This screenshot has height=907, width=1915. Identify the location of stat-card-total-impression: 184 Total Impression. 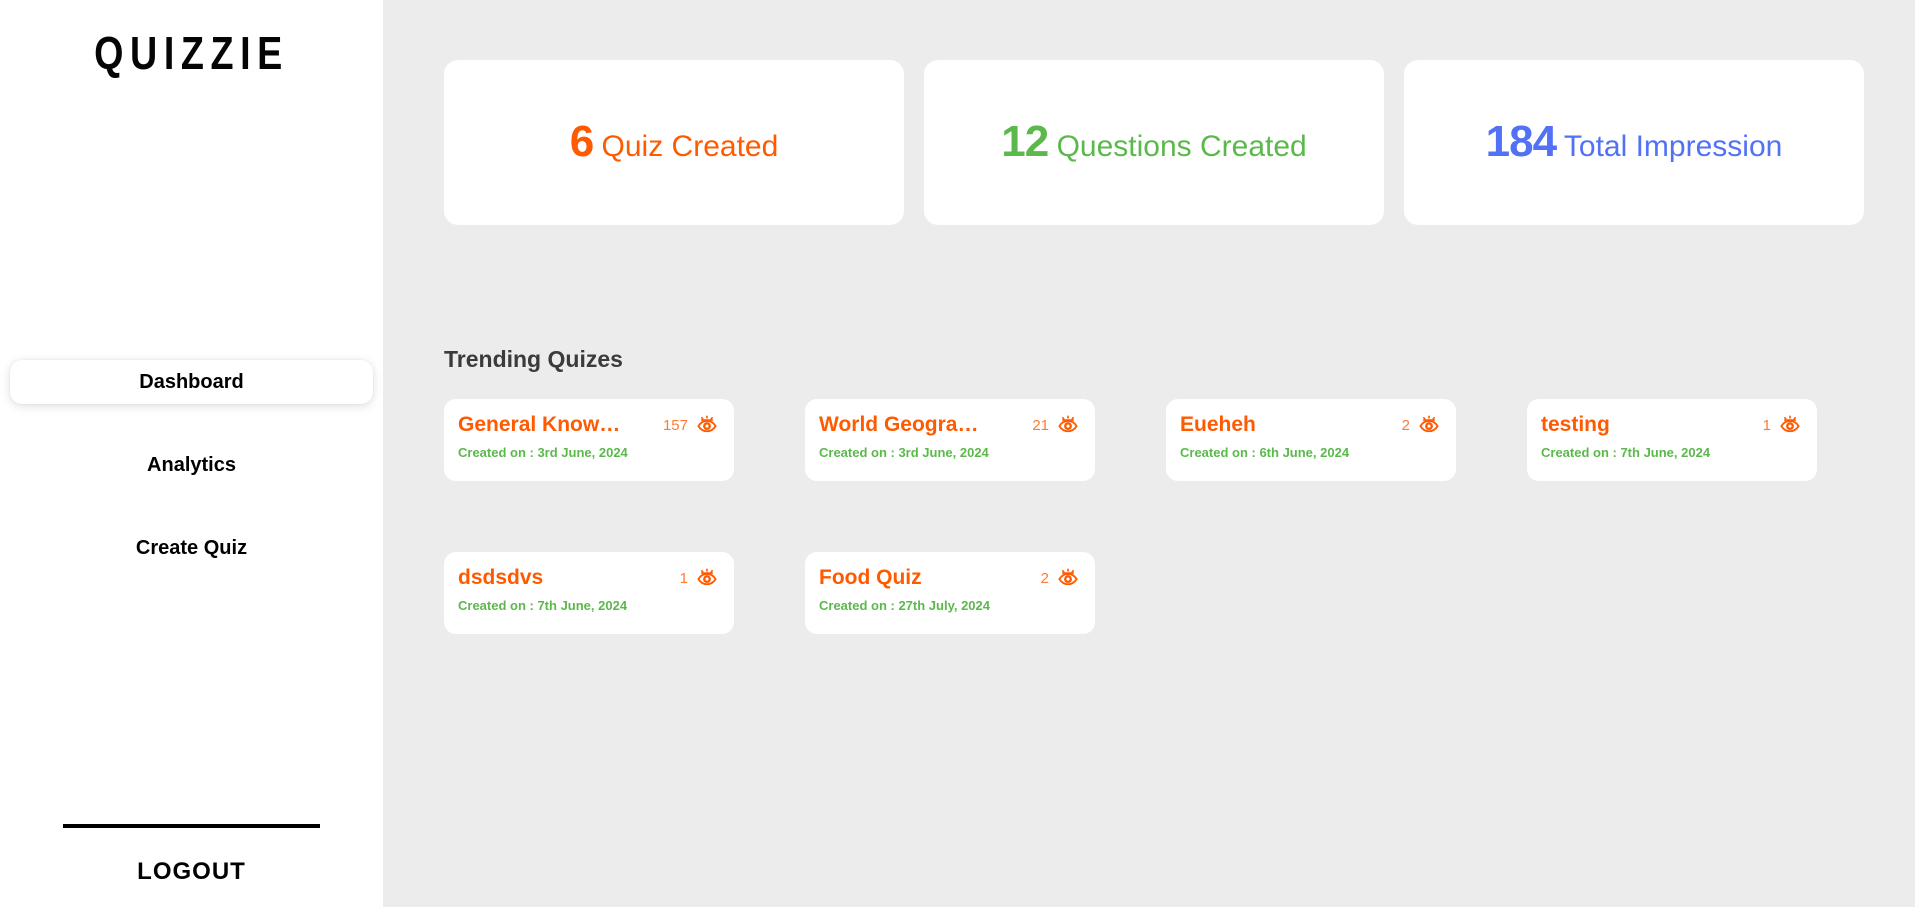
(1634, 142).